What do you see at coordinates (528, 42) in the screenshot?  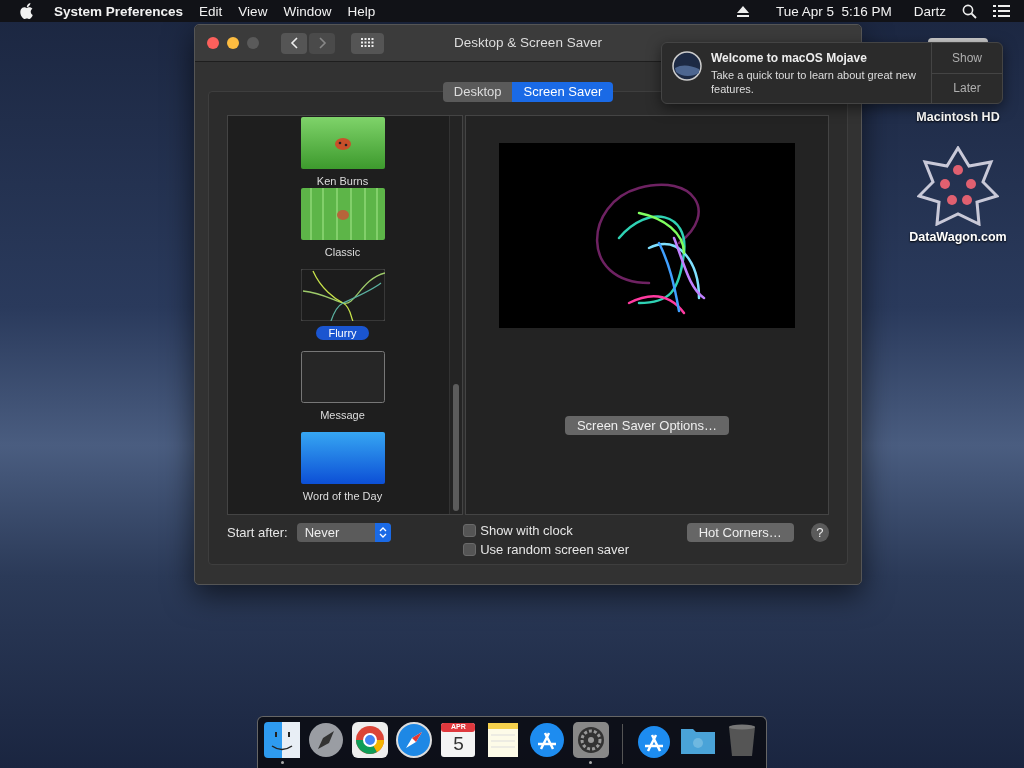 I see `window-title: Desktop & Screen Saver` at bounding box center [528, 42].